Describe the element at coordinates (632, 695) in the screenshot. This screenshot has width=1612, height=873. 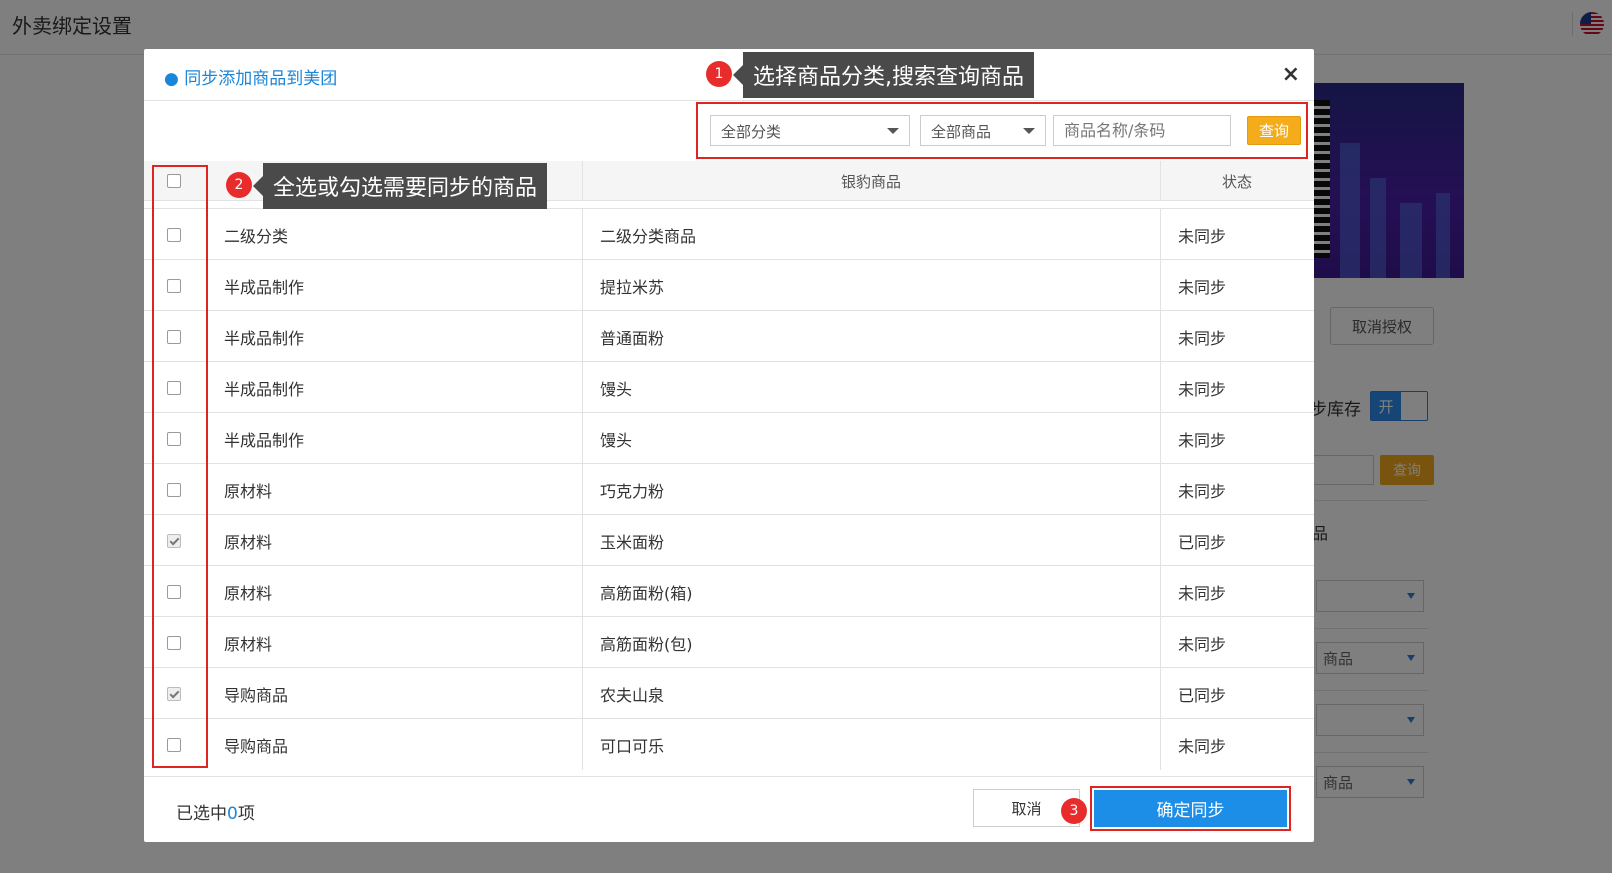
I see `product-cell: 农夫山泉` at that location.